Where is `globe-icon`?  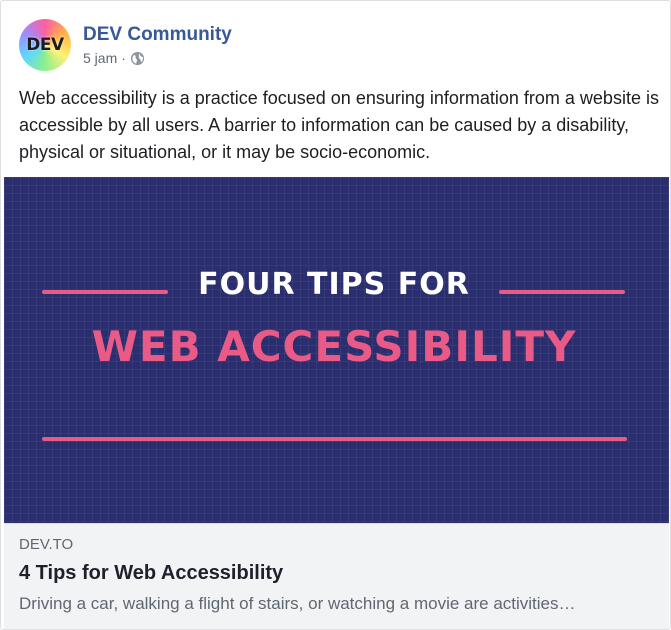 globe-icon is located at coordinates (137, 58).